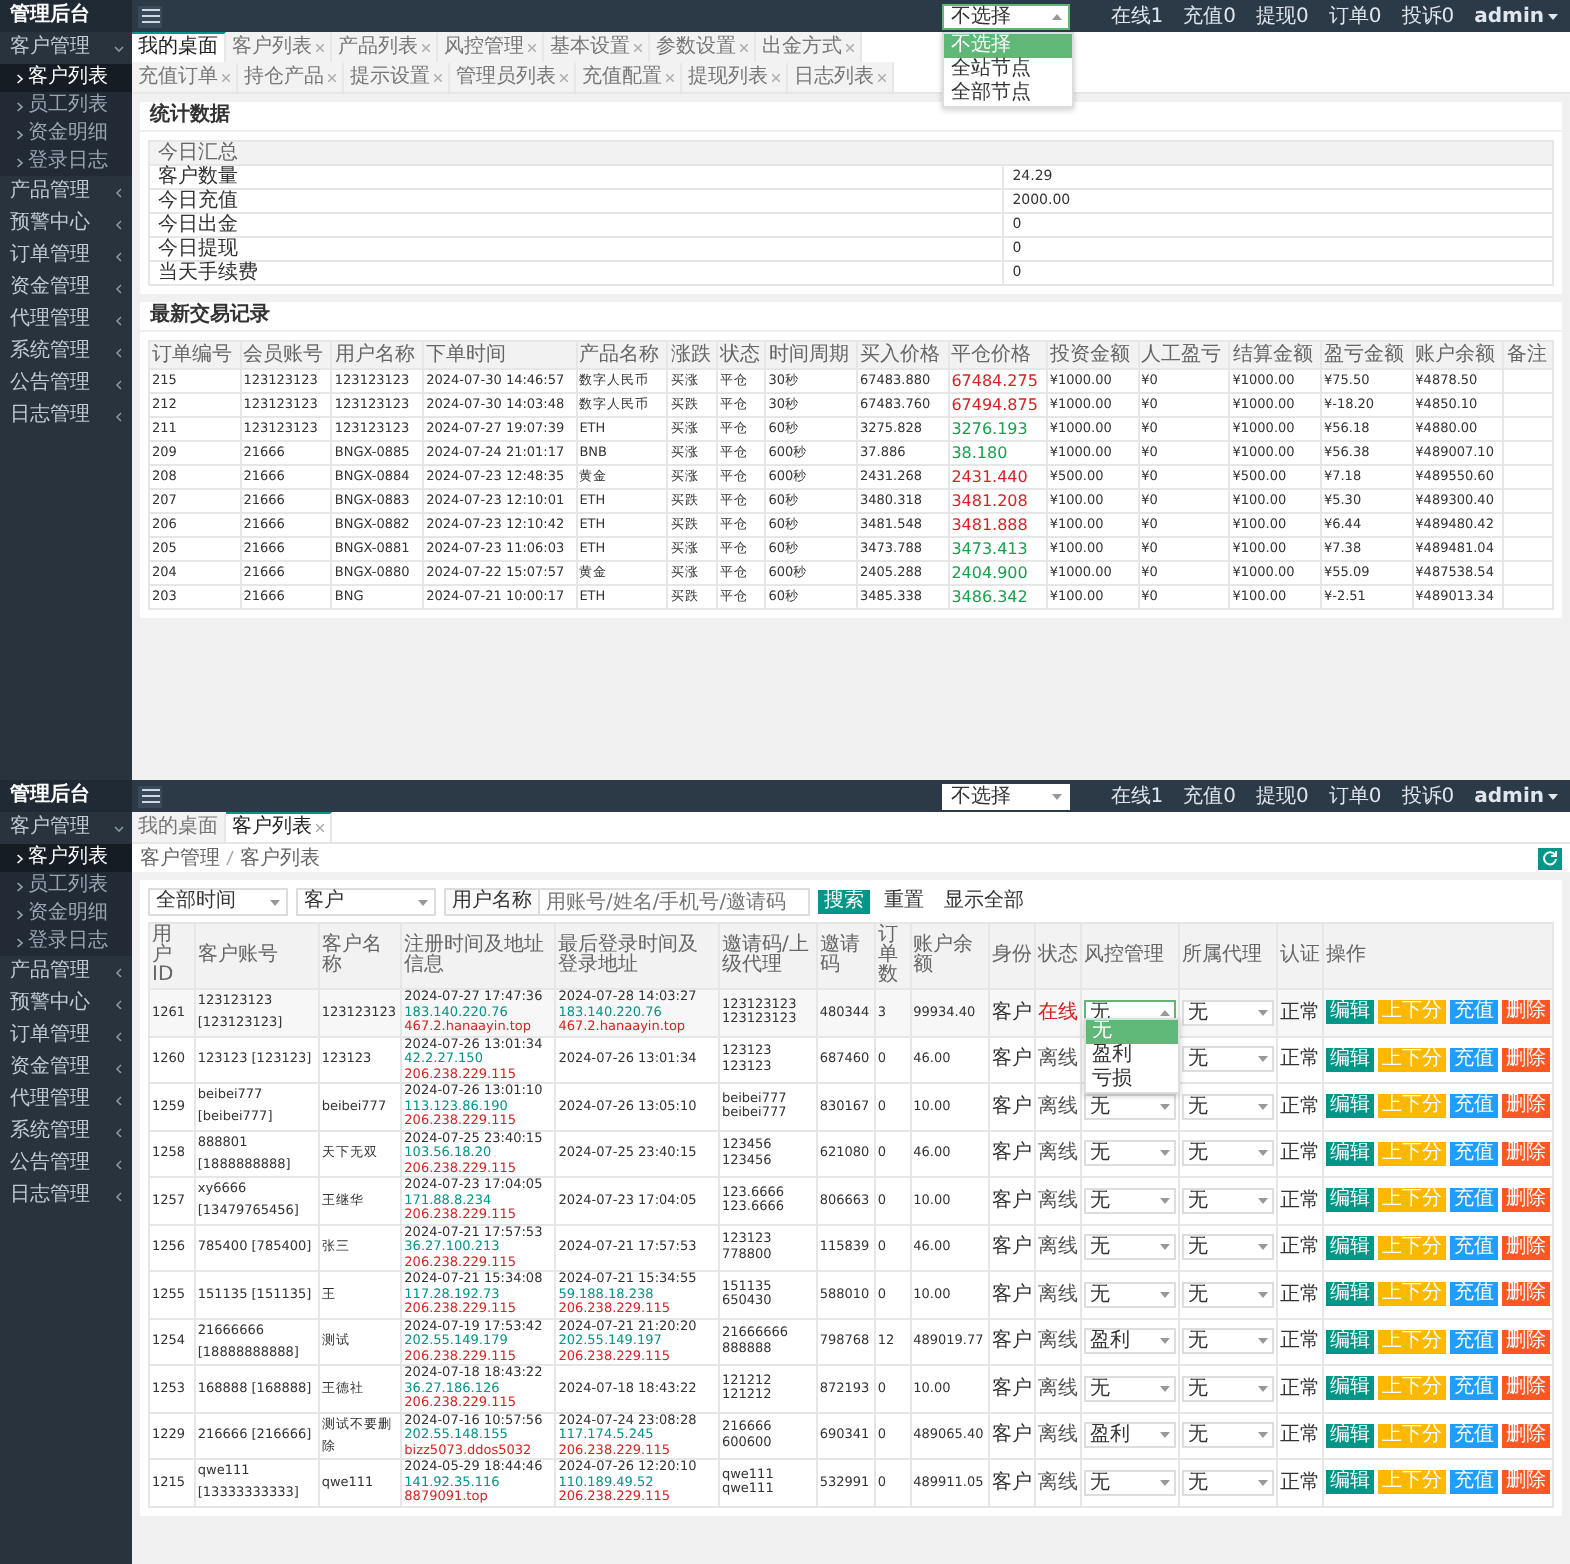  Describe the element at coordinates (366, 902) in the screenshot. I see `role-select: 客户` at that location.